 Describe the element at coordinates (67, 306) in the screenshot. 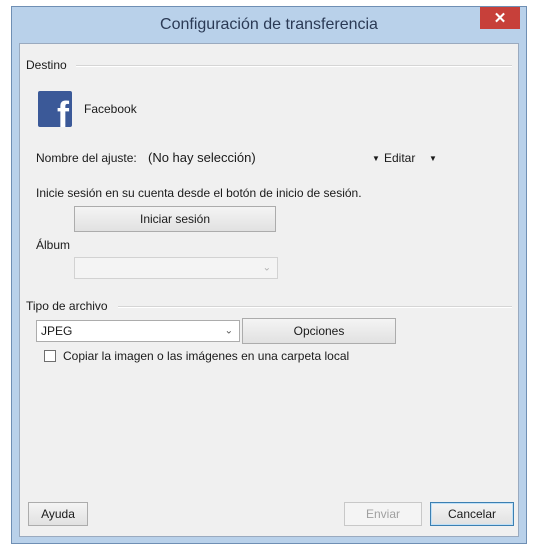

I see `file-type-section-label: Tipo de archivo` at that location.